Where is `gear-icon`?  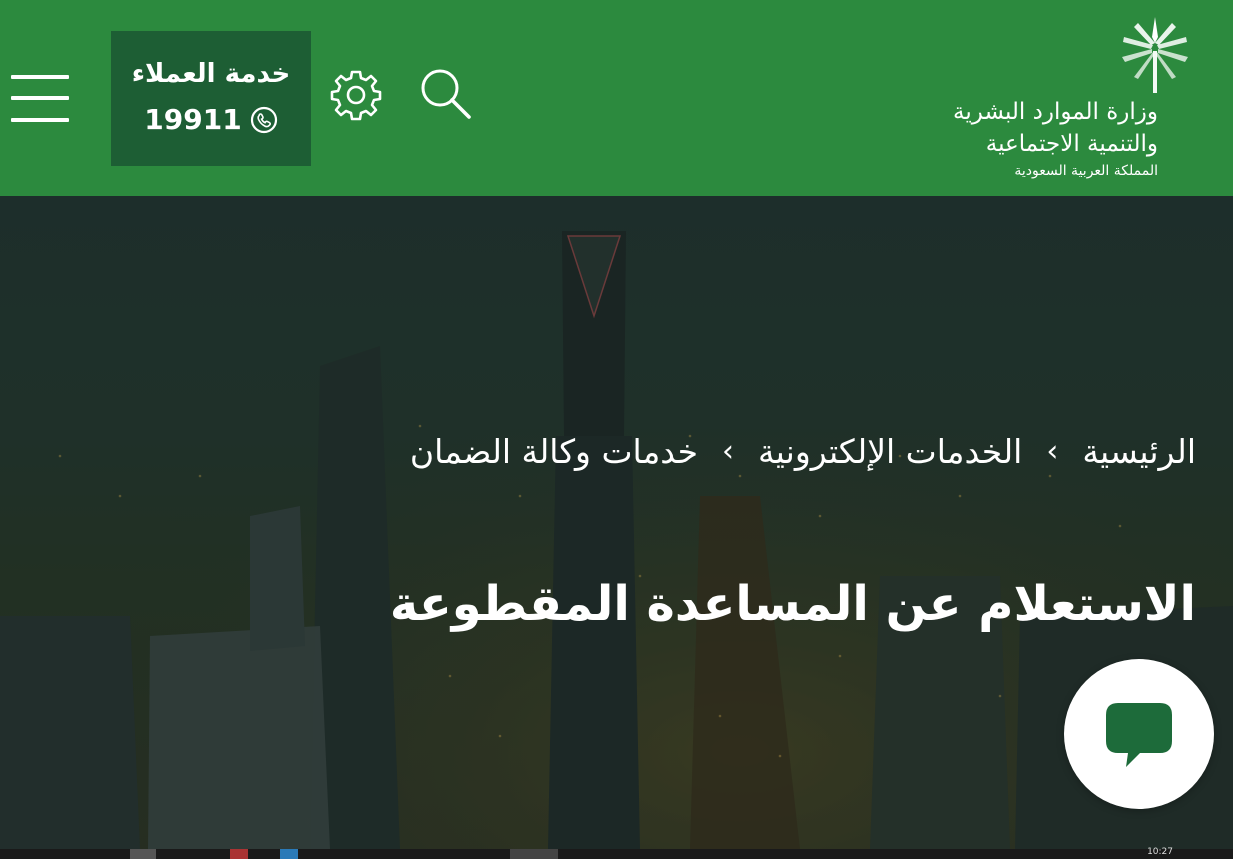 gear-icon is located at coordinates (356, 95).